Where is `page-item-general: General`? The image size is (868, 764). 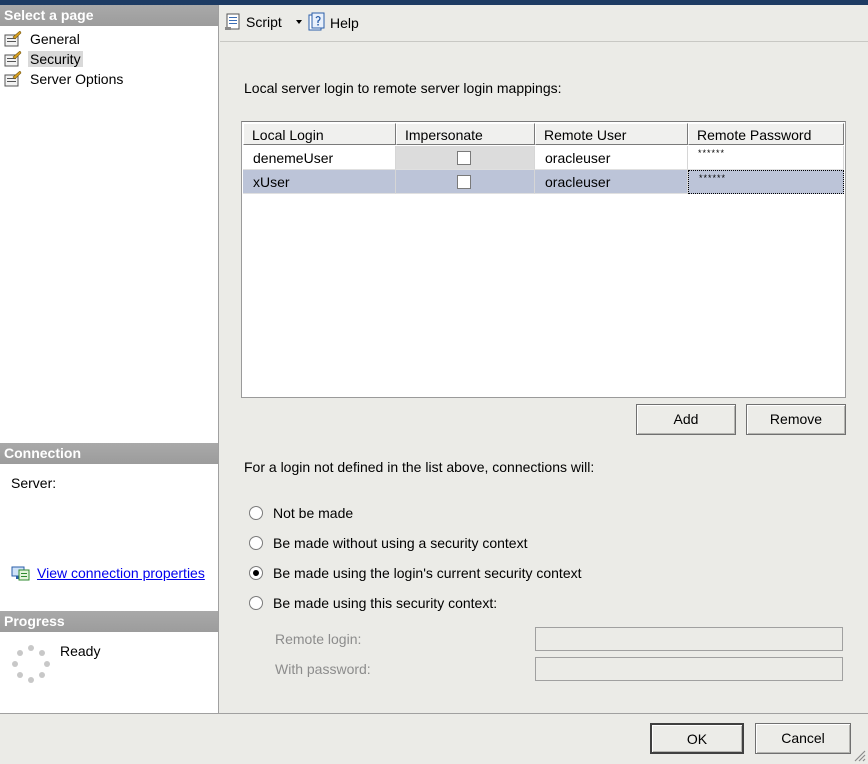
page-item-general: General is located at coordinates (43, 39).